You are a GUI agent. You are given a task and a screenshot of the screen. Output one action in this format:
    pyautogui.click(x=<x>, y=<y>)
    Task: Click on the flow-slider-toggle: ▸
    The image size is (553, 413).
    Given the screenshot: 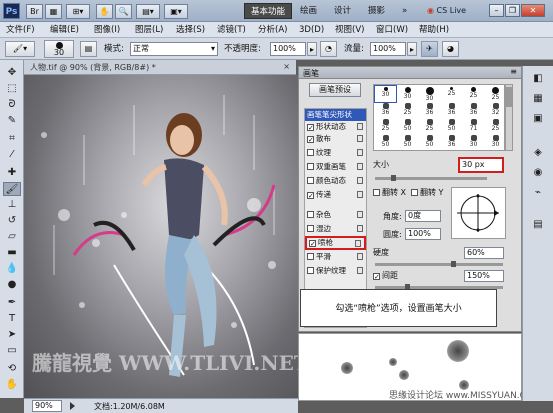 What is the action you would take?
    pyautogui.click(x=412, y=49)
    